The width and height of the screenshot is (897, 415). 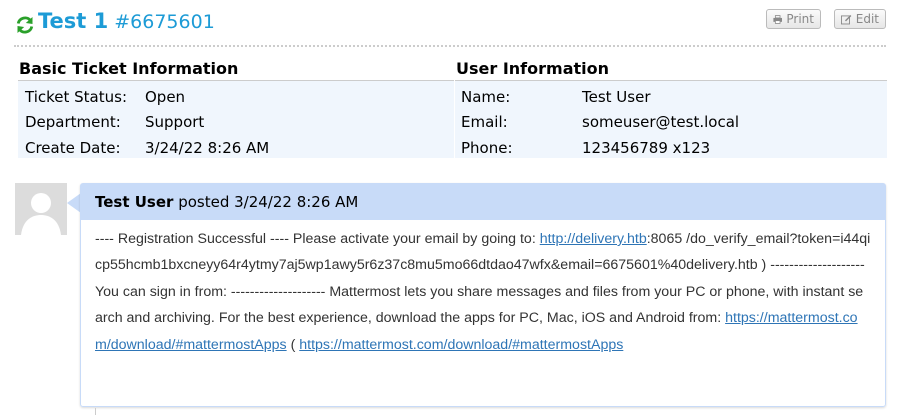 What do you see at coordinates (593, 239) in the screenshot?
I see `delivery-link: http://delivery.htb` at bounding box center [593, 239].